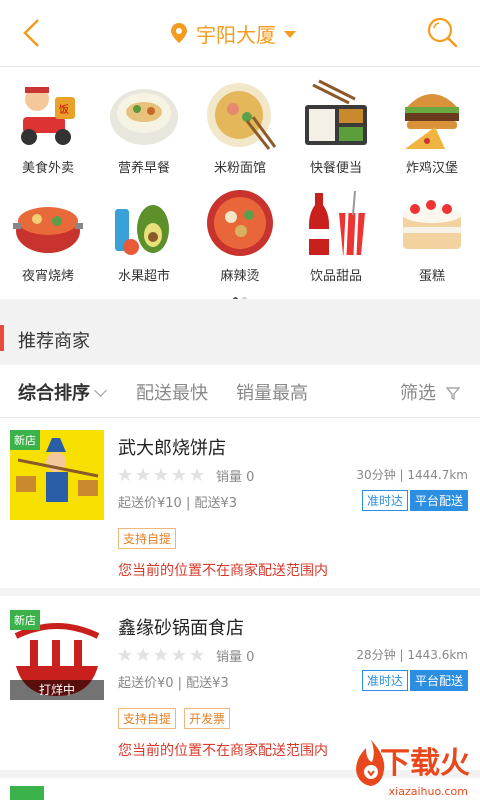  I want to click on min-order-price: 起送价¥0 | 配送¥3, so click(173, 683).